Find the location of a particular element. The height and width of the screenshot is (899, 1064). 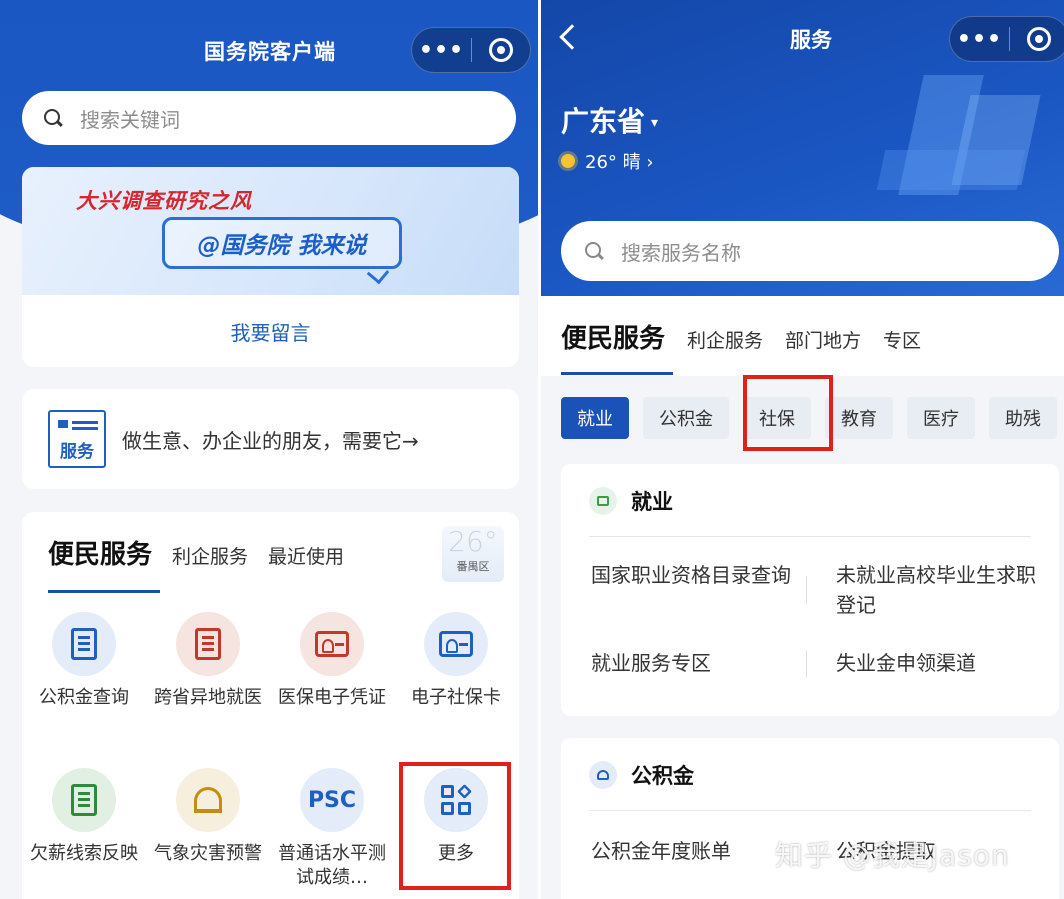

chip-education: 教育 is located at coordinates (859, 418).